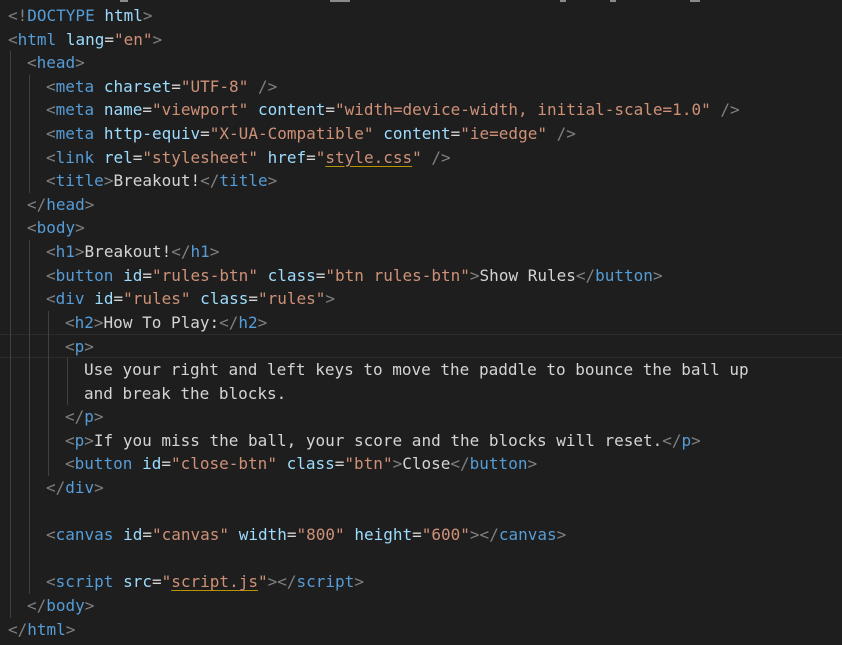  What do you see at coordinates (421, 205) in the screenshot?
I see `code-line: </head>` at bounding box center [421, 205].